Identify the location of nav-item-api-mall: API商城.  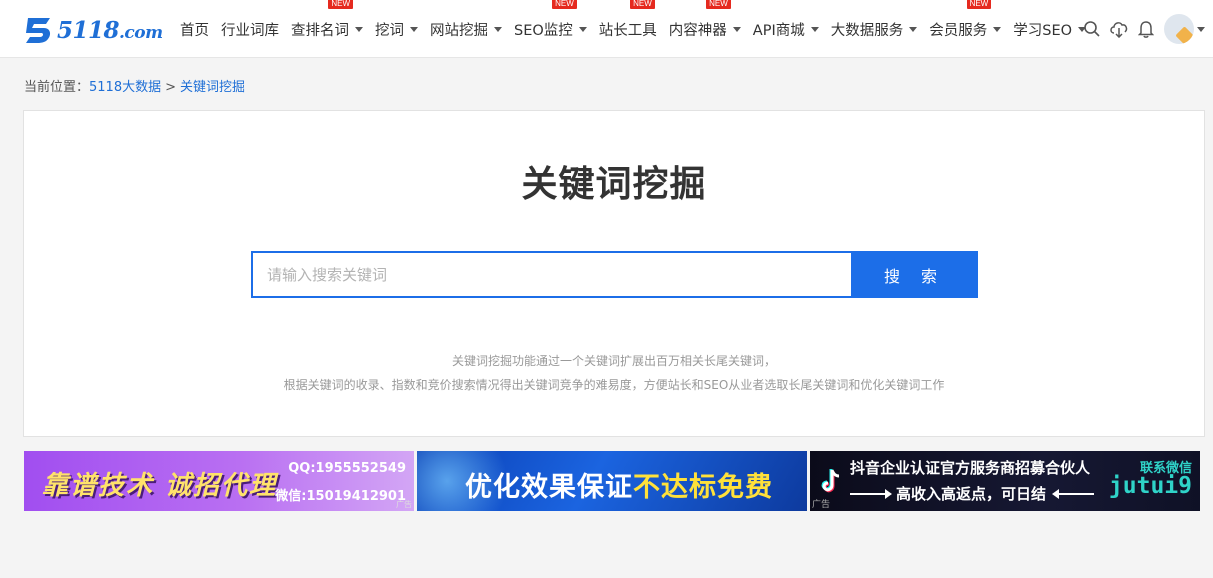
(786, 29).